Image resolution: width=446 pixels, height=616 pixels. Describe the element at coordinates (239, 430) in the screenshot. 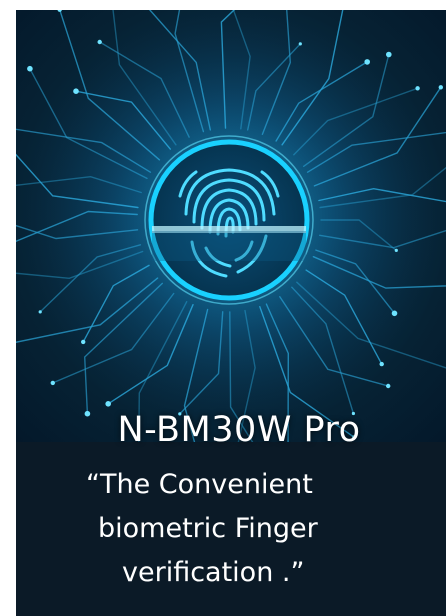

I see `product-title: N-BM30W Pro` at that location.